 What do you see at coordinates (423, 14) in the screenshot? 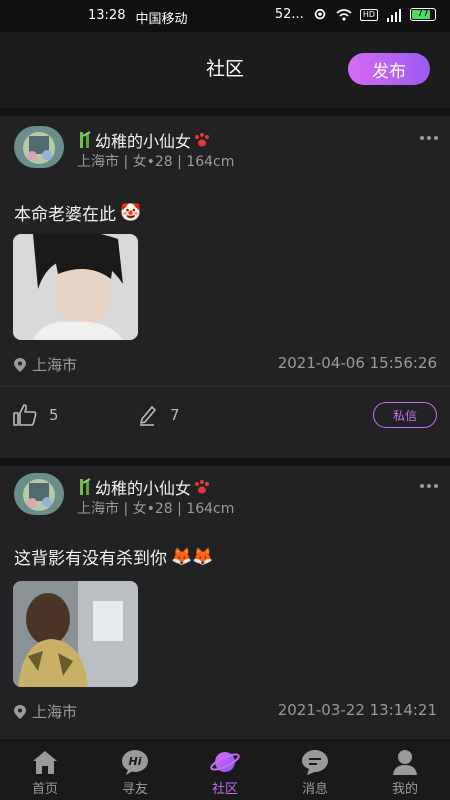
I see `battery-icon: 77` at bounding box center [423, 14].